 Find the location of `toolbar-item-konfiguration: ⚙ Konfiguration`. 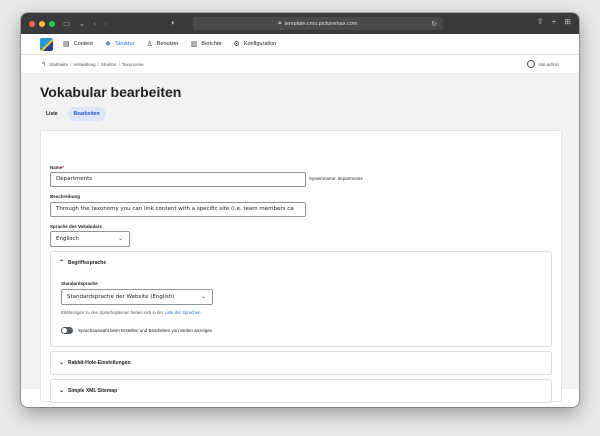

toolbar-item-konfiguration: ⚙ Konfiguration is located at coordinates (255, 44).